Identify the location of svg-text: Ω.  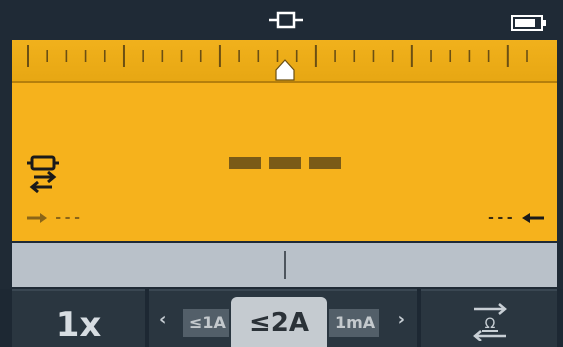
(490, 324).